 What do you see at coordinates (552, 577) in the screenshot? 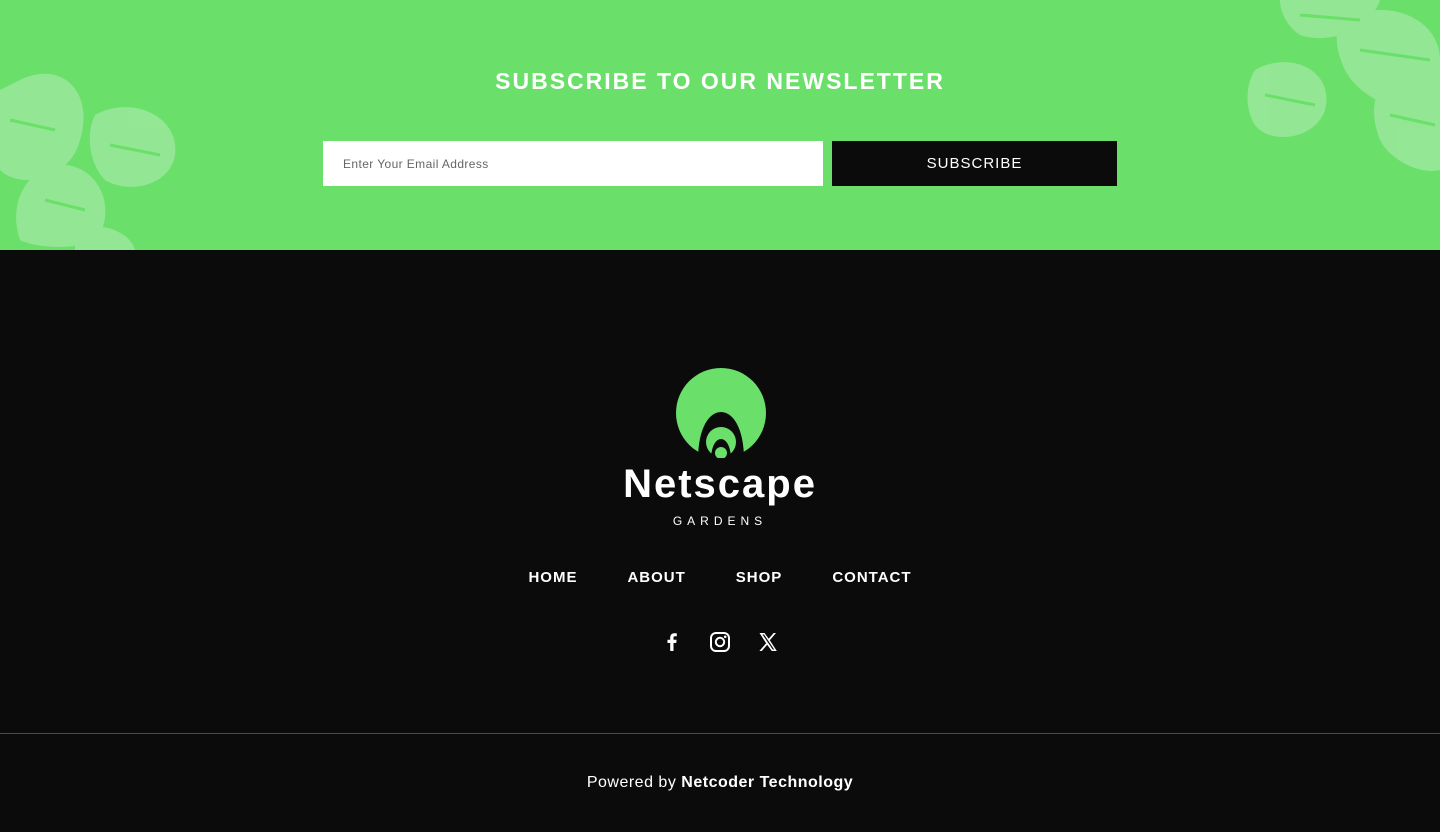
I see `nav-item-home: HOME` at bounding box center [552, 577].